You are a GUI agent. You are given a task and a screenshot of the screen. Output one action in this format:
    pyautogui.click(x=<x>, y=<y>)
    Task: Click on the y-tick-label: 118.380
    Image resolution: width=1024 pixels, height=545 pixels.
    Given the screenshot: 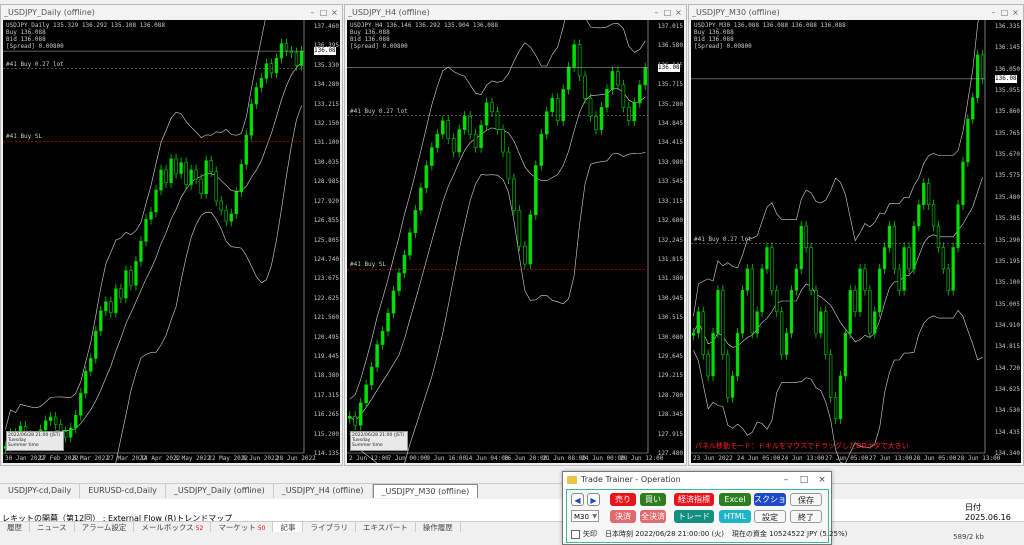 What is the action you would take?
    pyautogui.click(x=326, y=376)
    